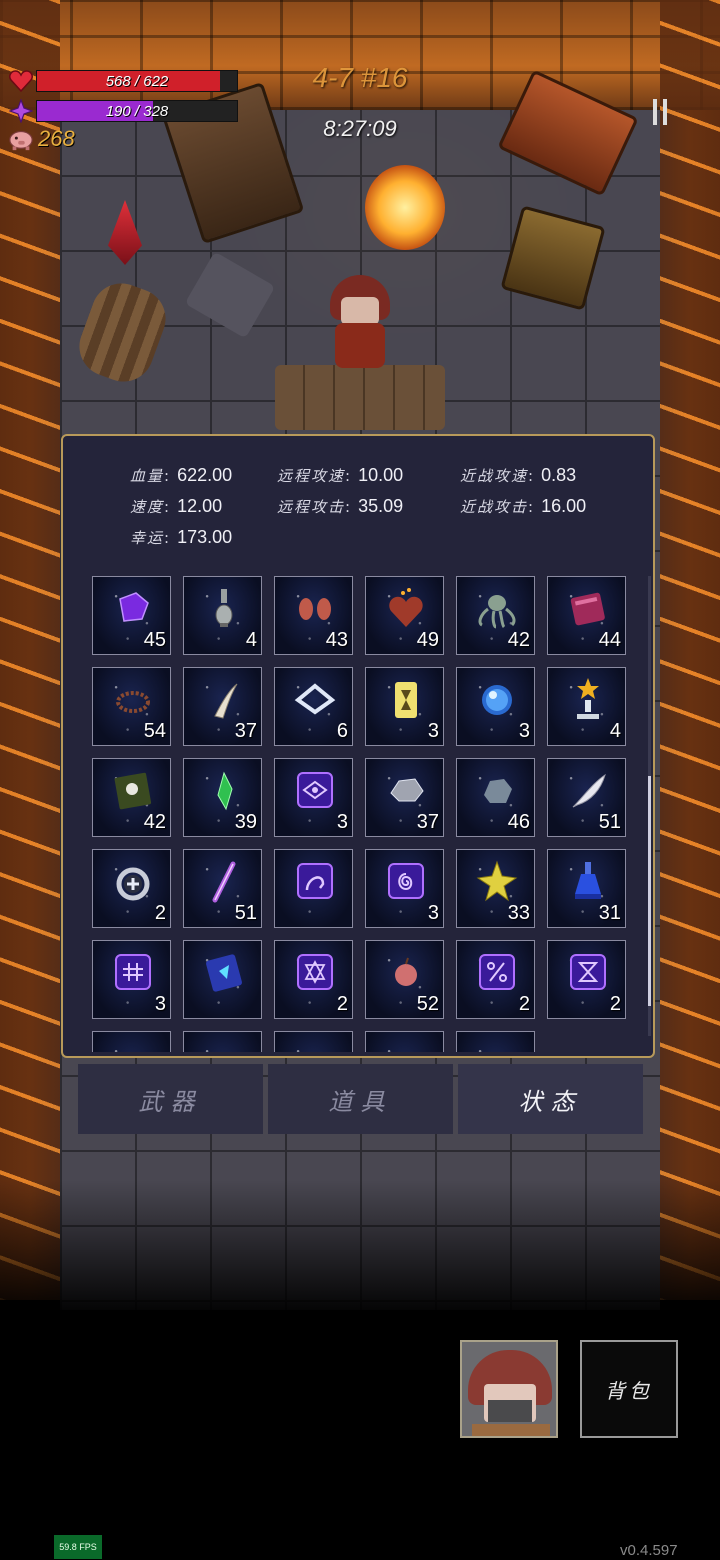  I want to click on stat-label: 远程攻击, so click(311, 507).